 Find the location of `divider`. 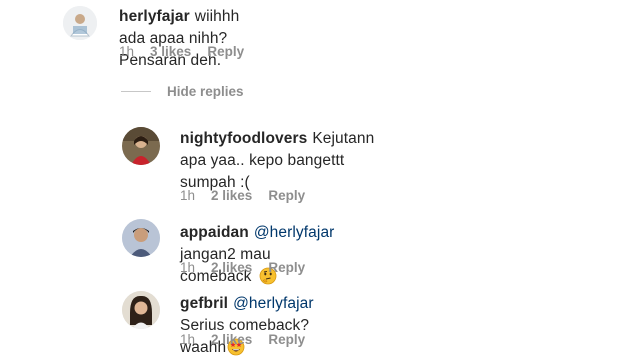

divider is located at coordinates (136, 91).